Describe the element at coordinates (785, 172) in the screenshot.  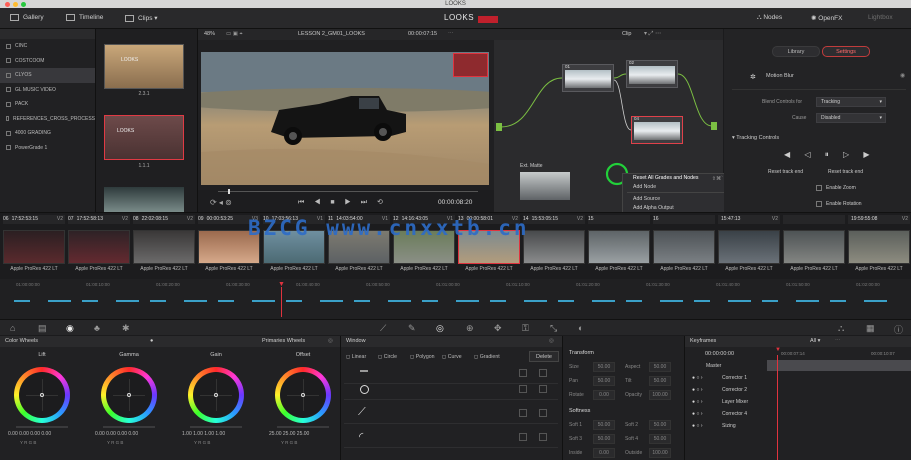
I see `reset-track-button: Reset track end` at that location.